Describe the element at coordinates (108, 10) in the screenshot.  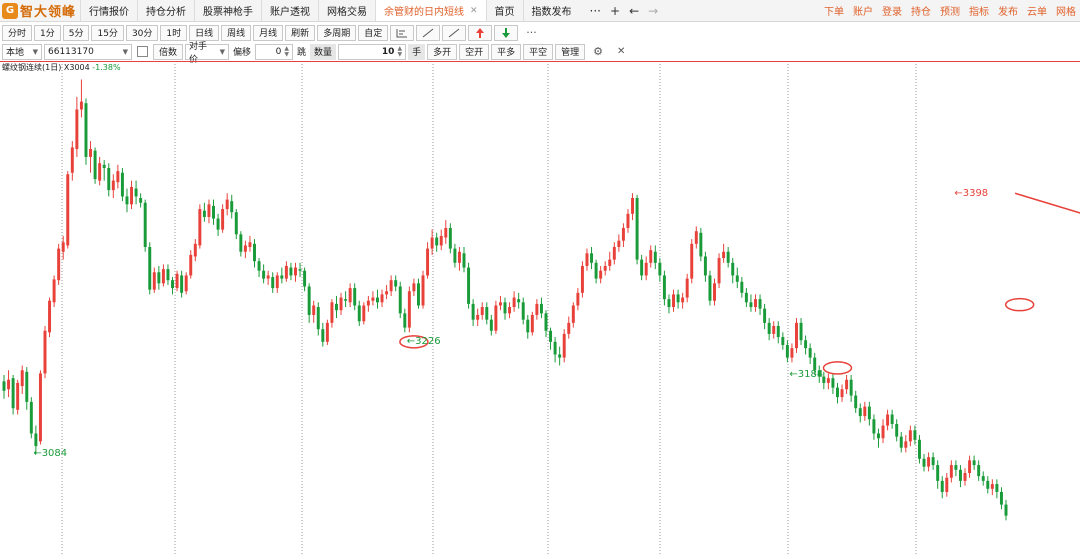
I see `tab-quotes: 行情报价` at that location.